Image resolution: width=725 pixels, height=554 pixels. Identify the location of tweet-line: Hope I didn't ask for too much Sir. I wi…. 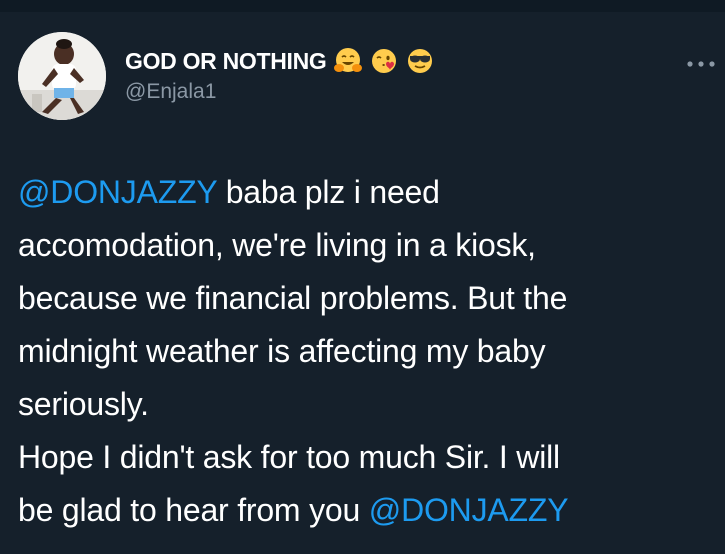
(289, 457).